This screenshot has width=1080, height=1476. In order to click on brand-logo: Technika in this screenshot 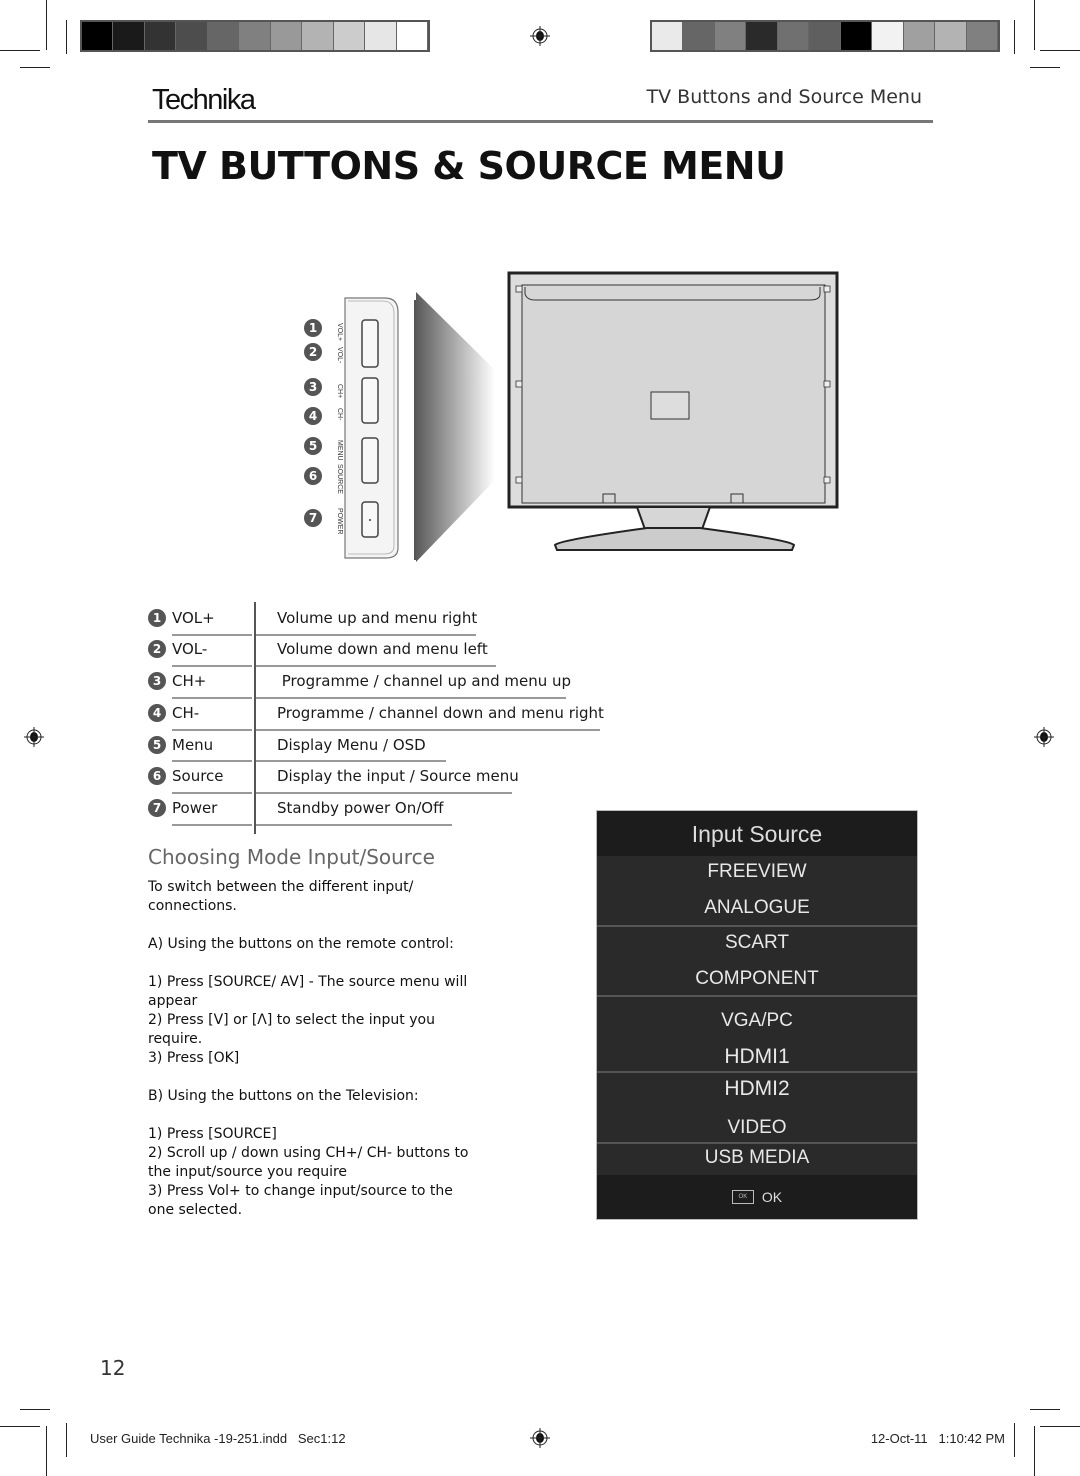, I will do `click(204, 100)`.